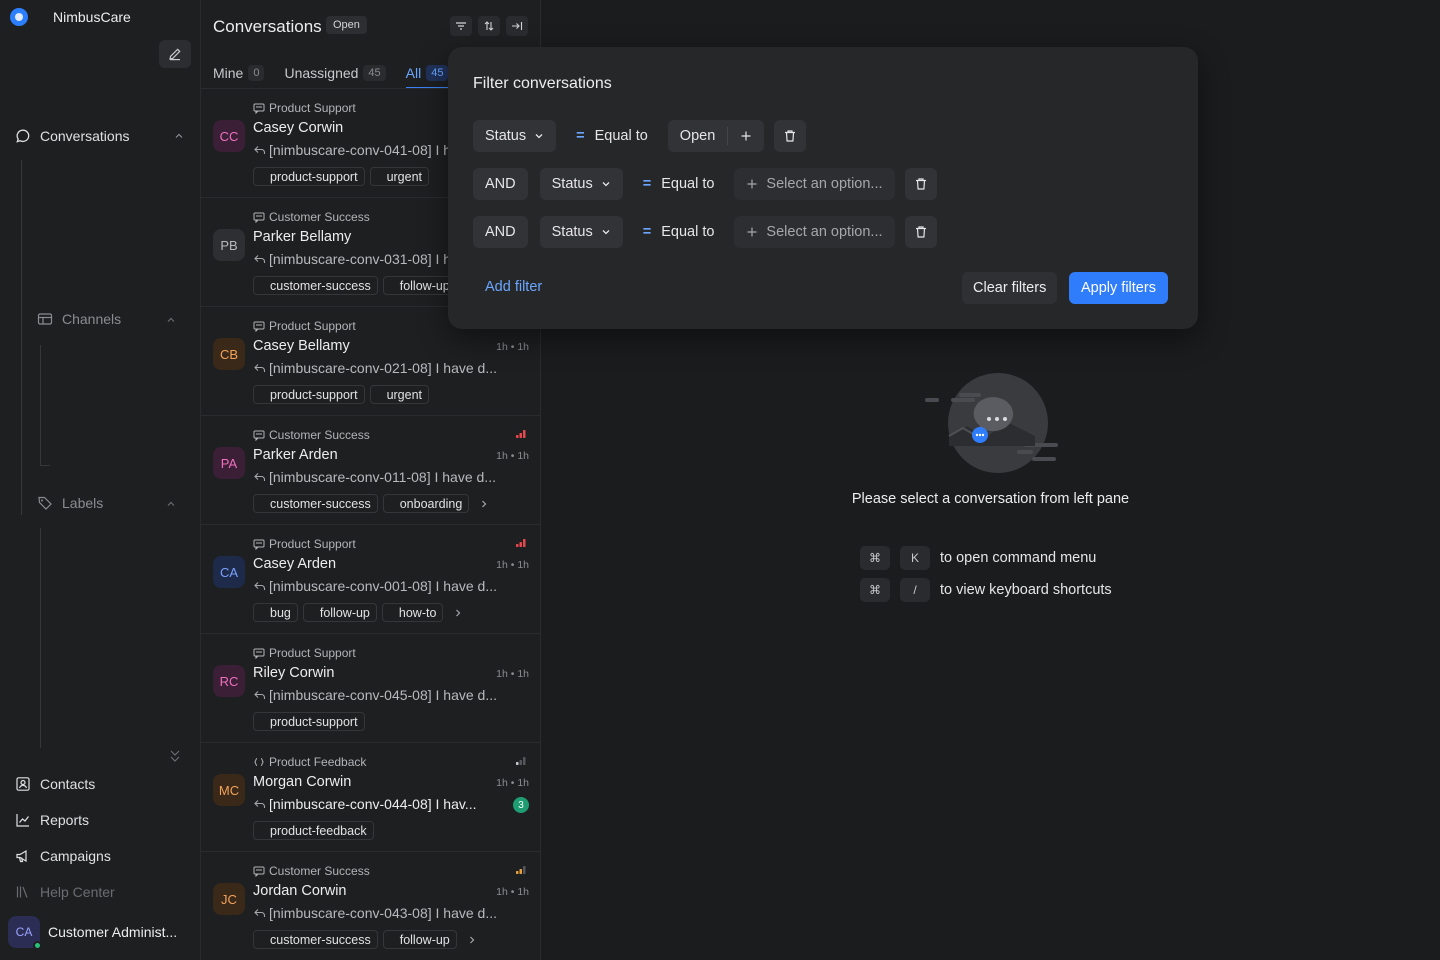 The image size is (1440, 960). What do you see at coordinates (175, 54) in the screenshot?
I see `compose-button` at bounding box center [175, 54].